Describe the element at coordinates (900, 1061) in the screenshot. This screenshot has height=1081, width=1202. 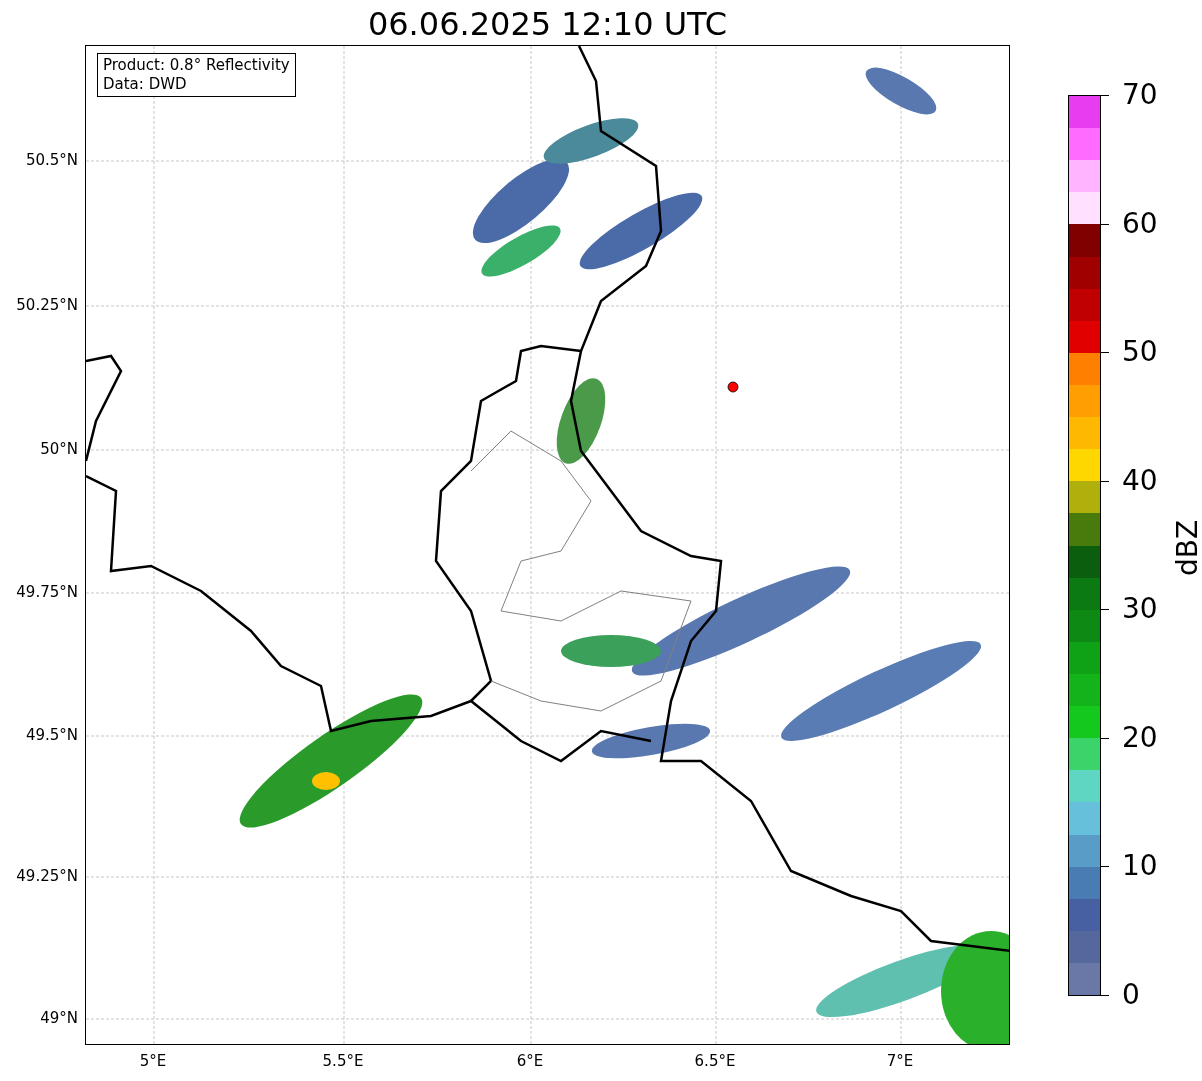
I see `longitude-label: 7°E` at that location.